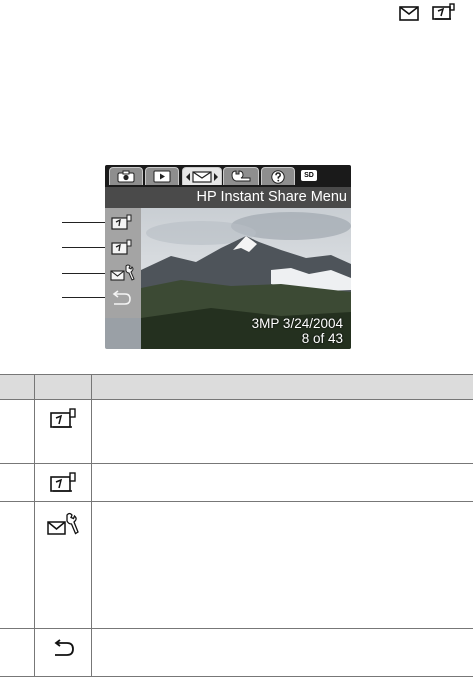 Image resolution: width=473 pixels, height=678 pixels. I want to click on table-header-row, so click(236, 387).